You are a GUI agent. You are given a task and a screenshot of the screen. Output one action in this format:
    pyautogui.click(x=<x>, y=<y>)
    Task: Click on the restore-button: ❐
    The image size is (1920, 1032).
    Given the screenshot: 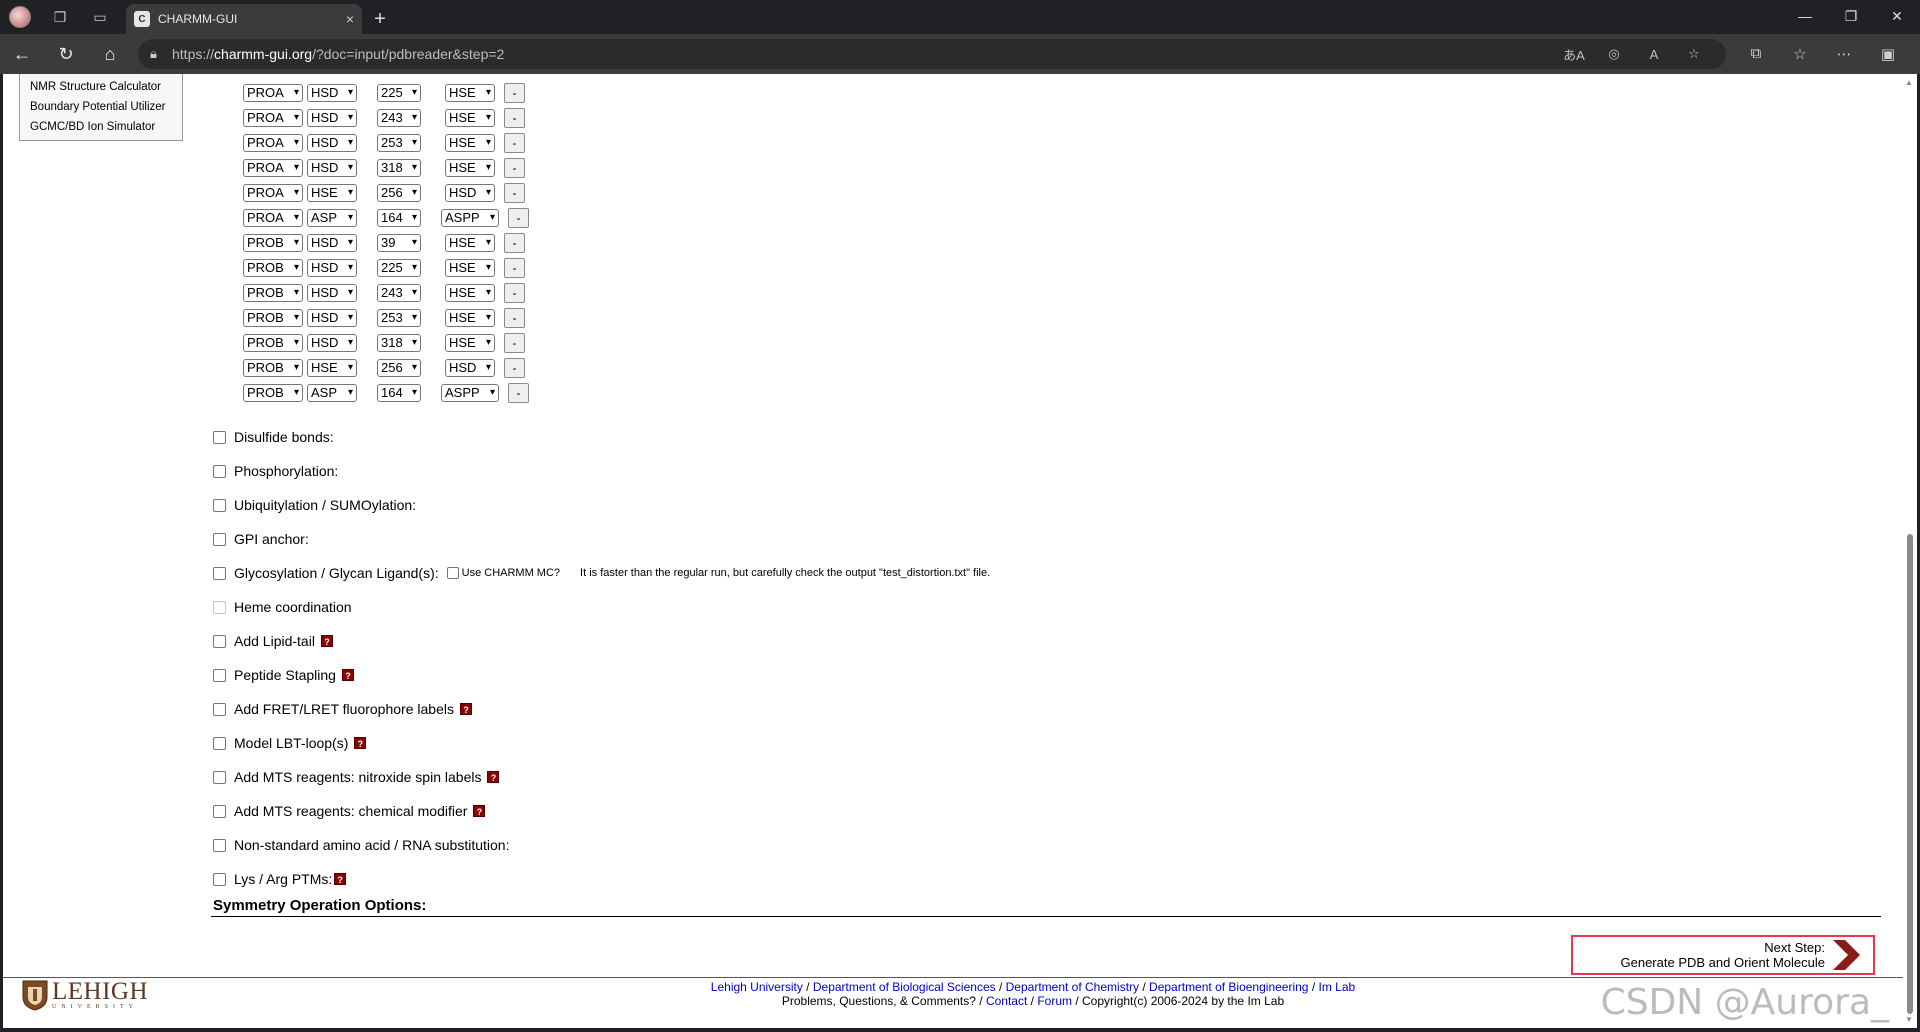 What is the action you would take?
    pyautogui.click(x=1851, y=16)
    